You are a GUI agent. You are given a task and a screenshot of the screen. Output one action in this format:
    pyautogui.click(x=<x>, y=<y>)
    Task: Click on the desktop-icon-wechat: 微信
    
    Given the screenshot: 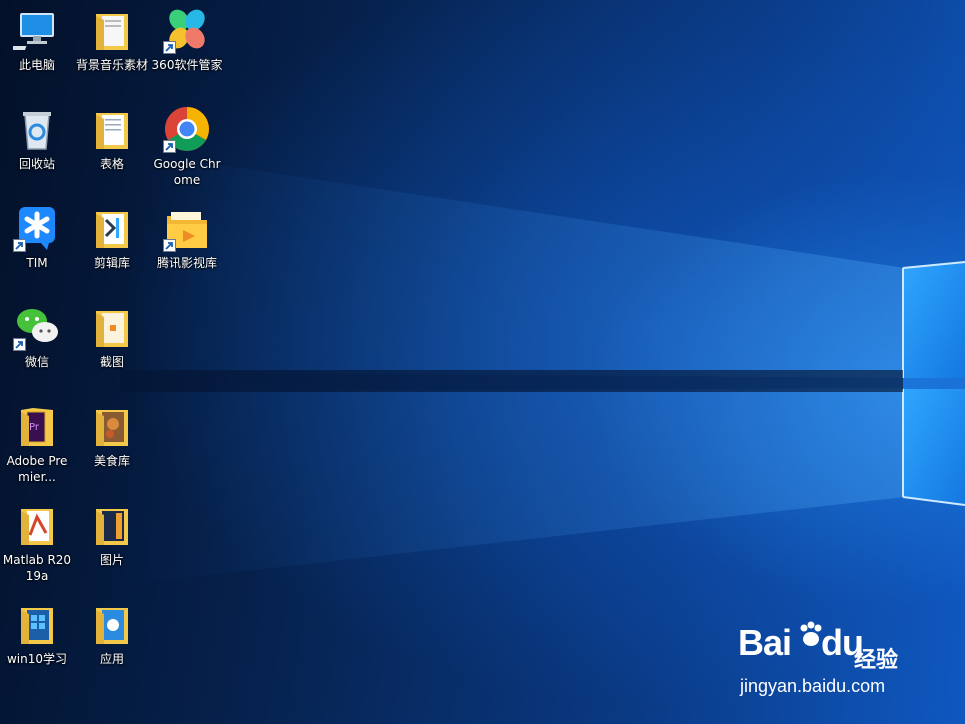 What is the action you would take?
    pyautogui.click(x=37, y=347)
    